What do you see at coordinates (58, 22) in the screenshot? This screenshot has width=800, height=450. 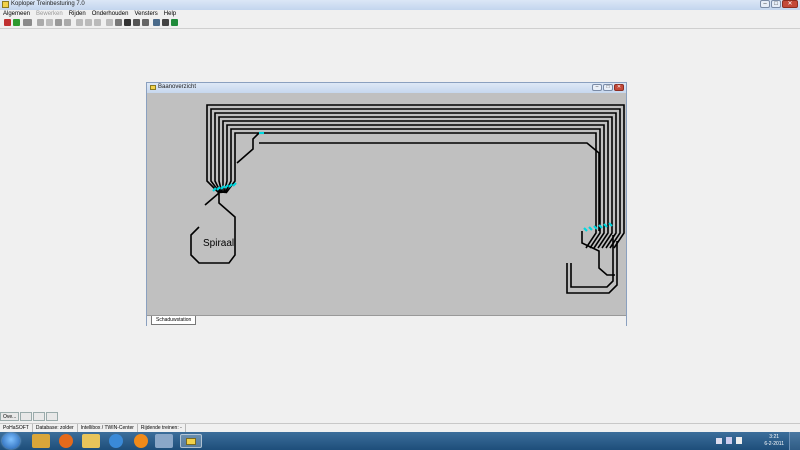 I see `save-icon` at bounding box center [58, 22].